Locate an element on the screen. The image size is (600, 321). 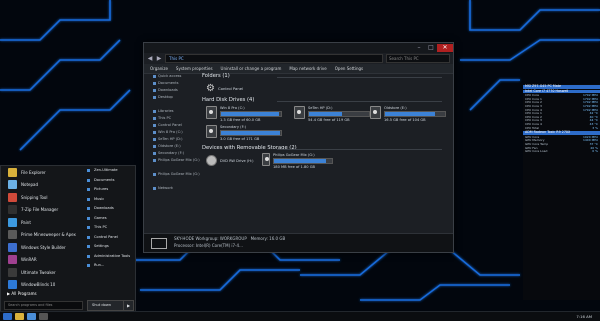
map-drive-button: Map network drive is located at coordinates (307, 68).